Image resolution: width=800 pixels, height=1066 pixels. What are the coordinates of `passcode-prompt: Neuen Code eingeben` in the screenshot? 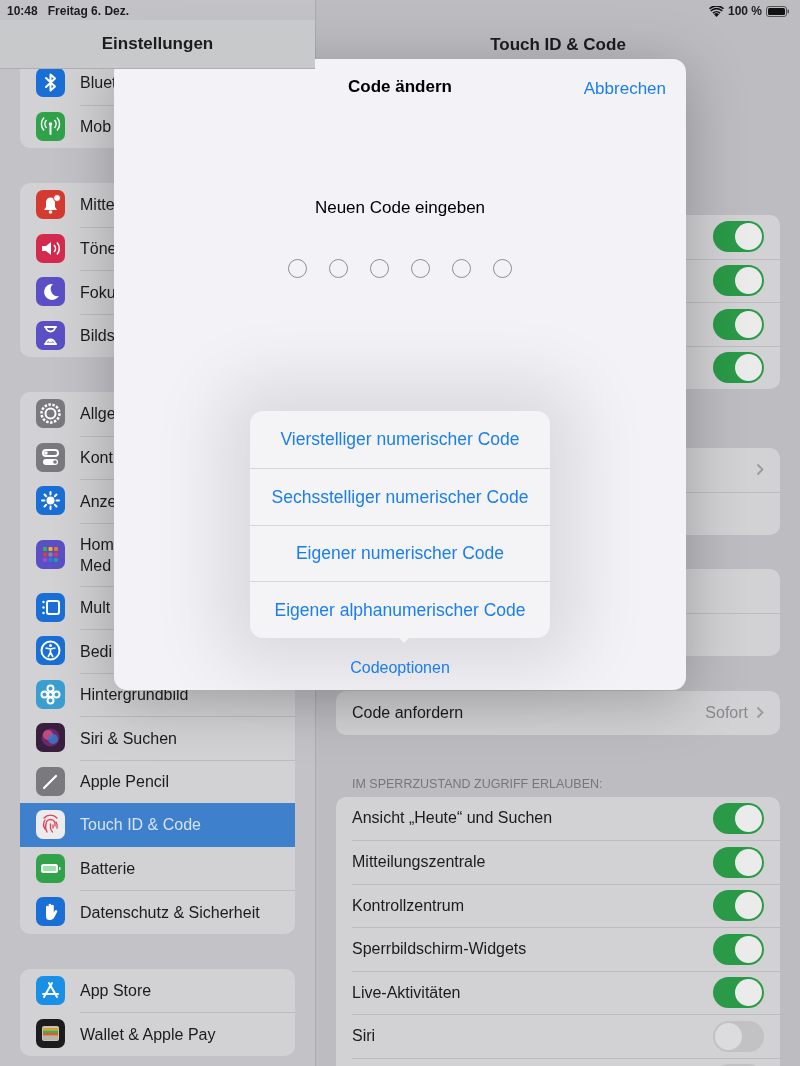 It's located at (400, 208).